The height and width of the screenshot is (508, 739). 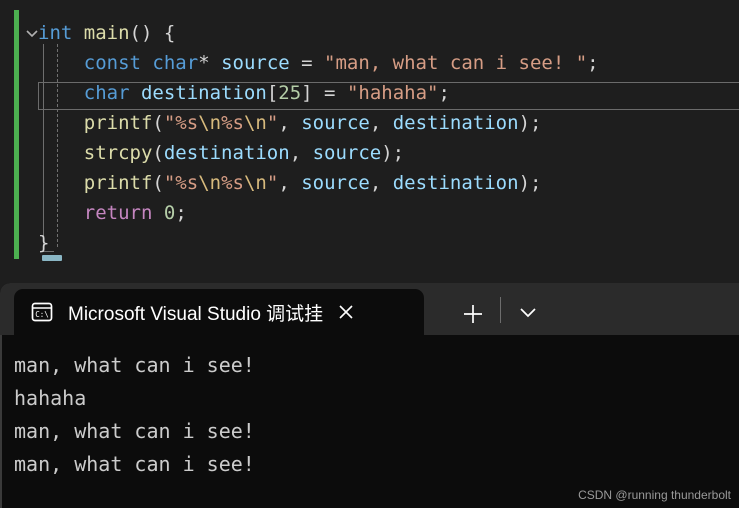 What do you see at coordinates (112, 63) in the screenshot?
I see `code-token: const` at bounding box center [112, 63].